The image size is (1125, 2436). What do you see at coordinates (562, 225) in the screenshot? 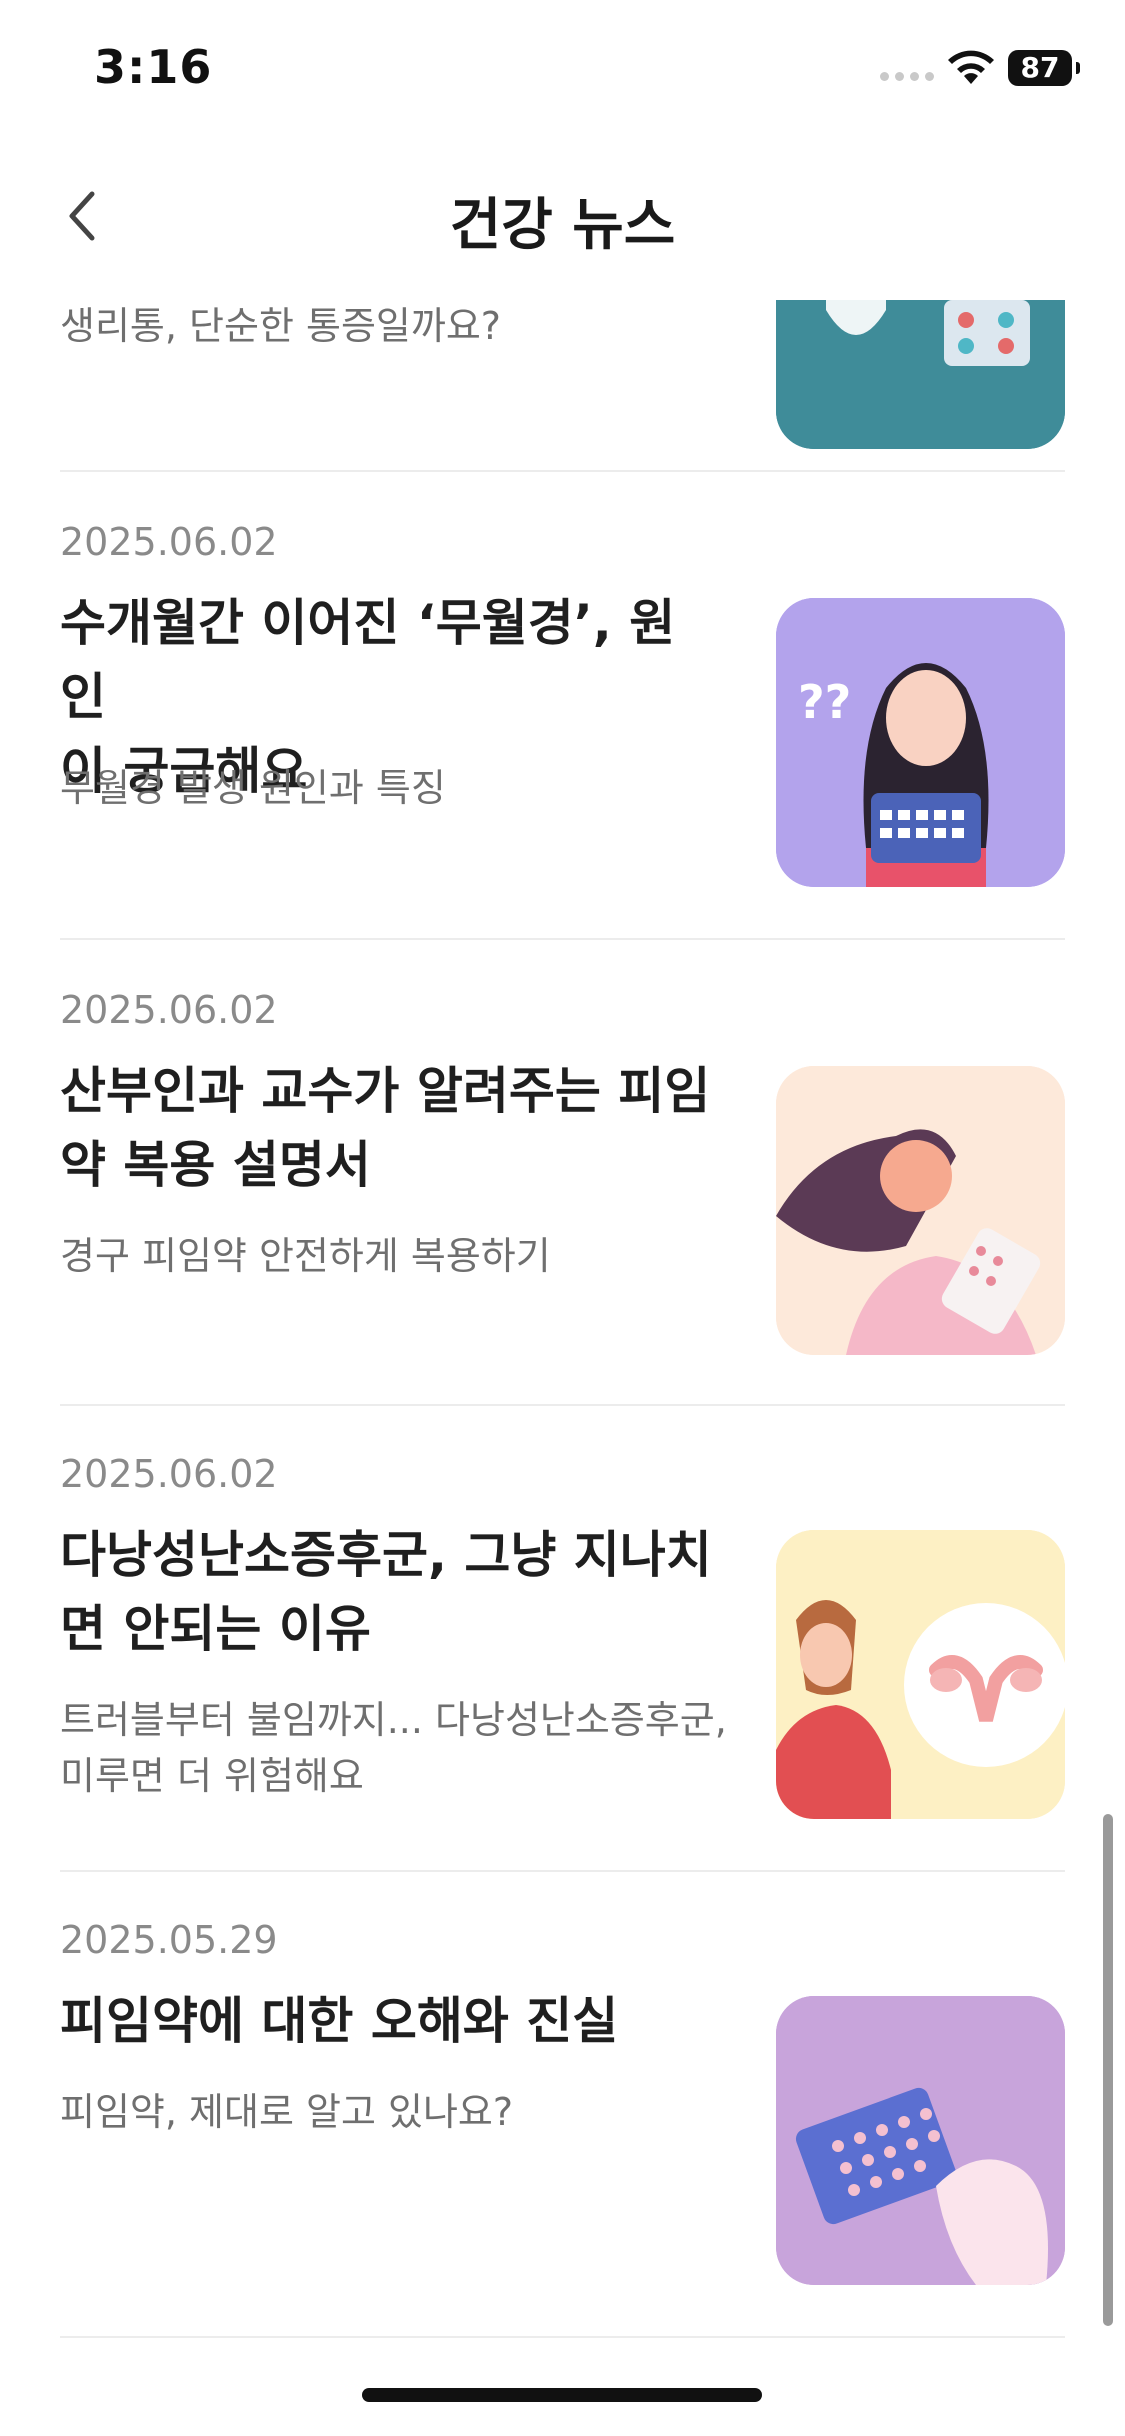
I see `page-title: 건강 뉴스` at bounding box center [562, 225].